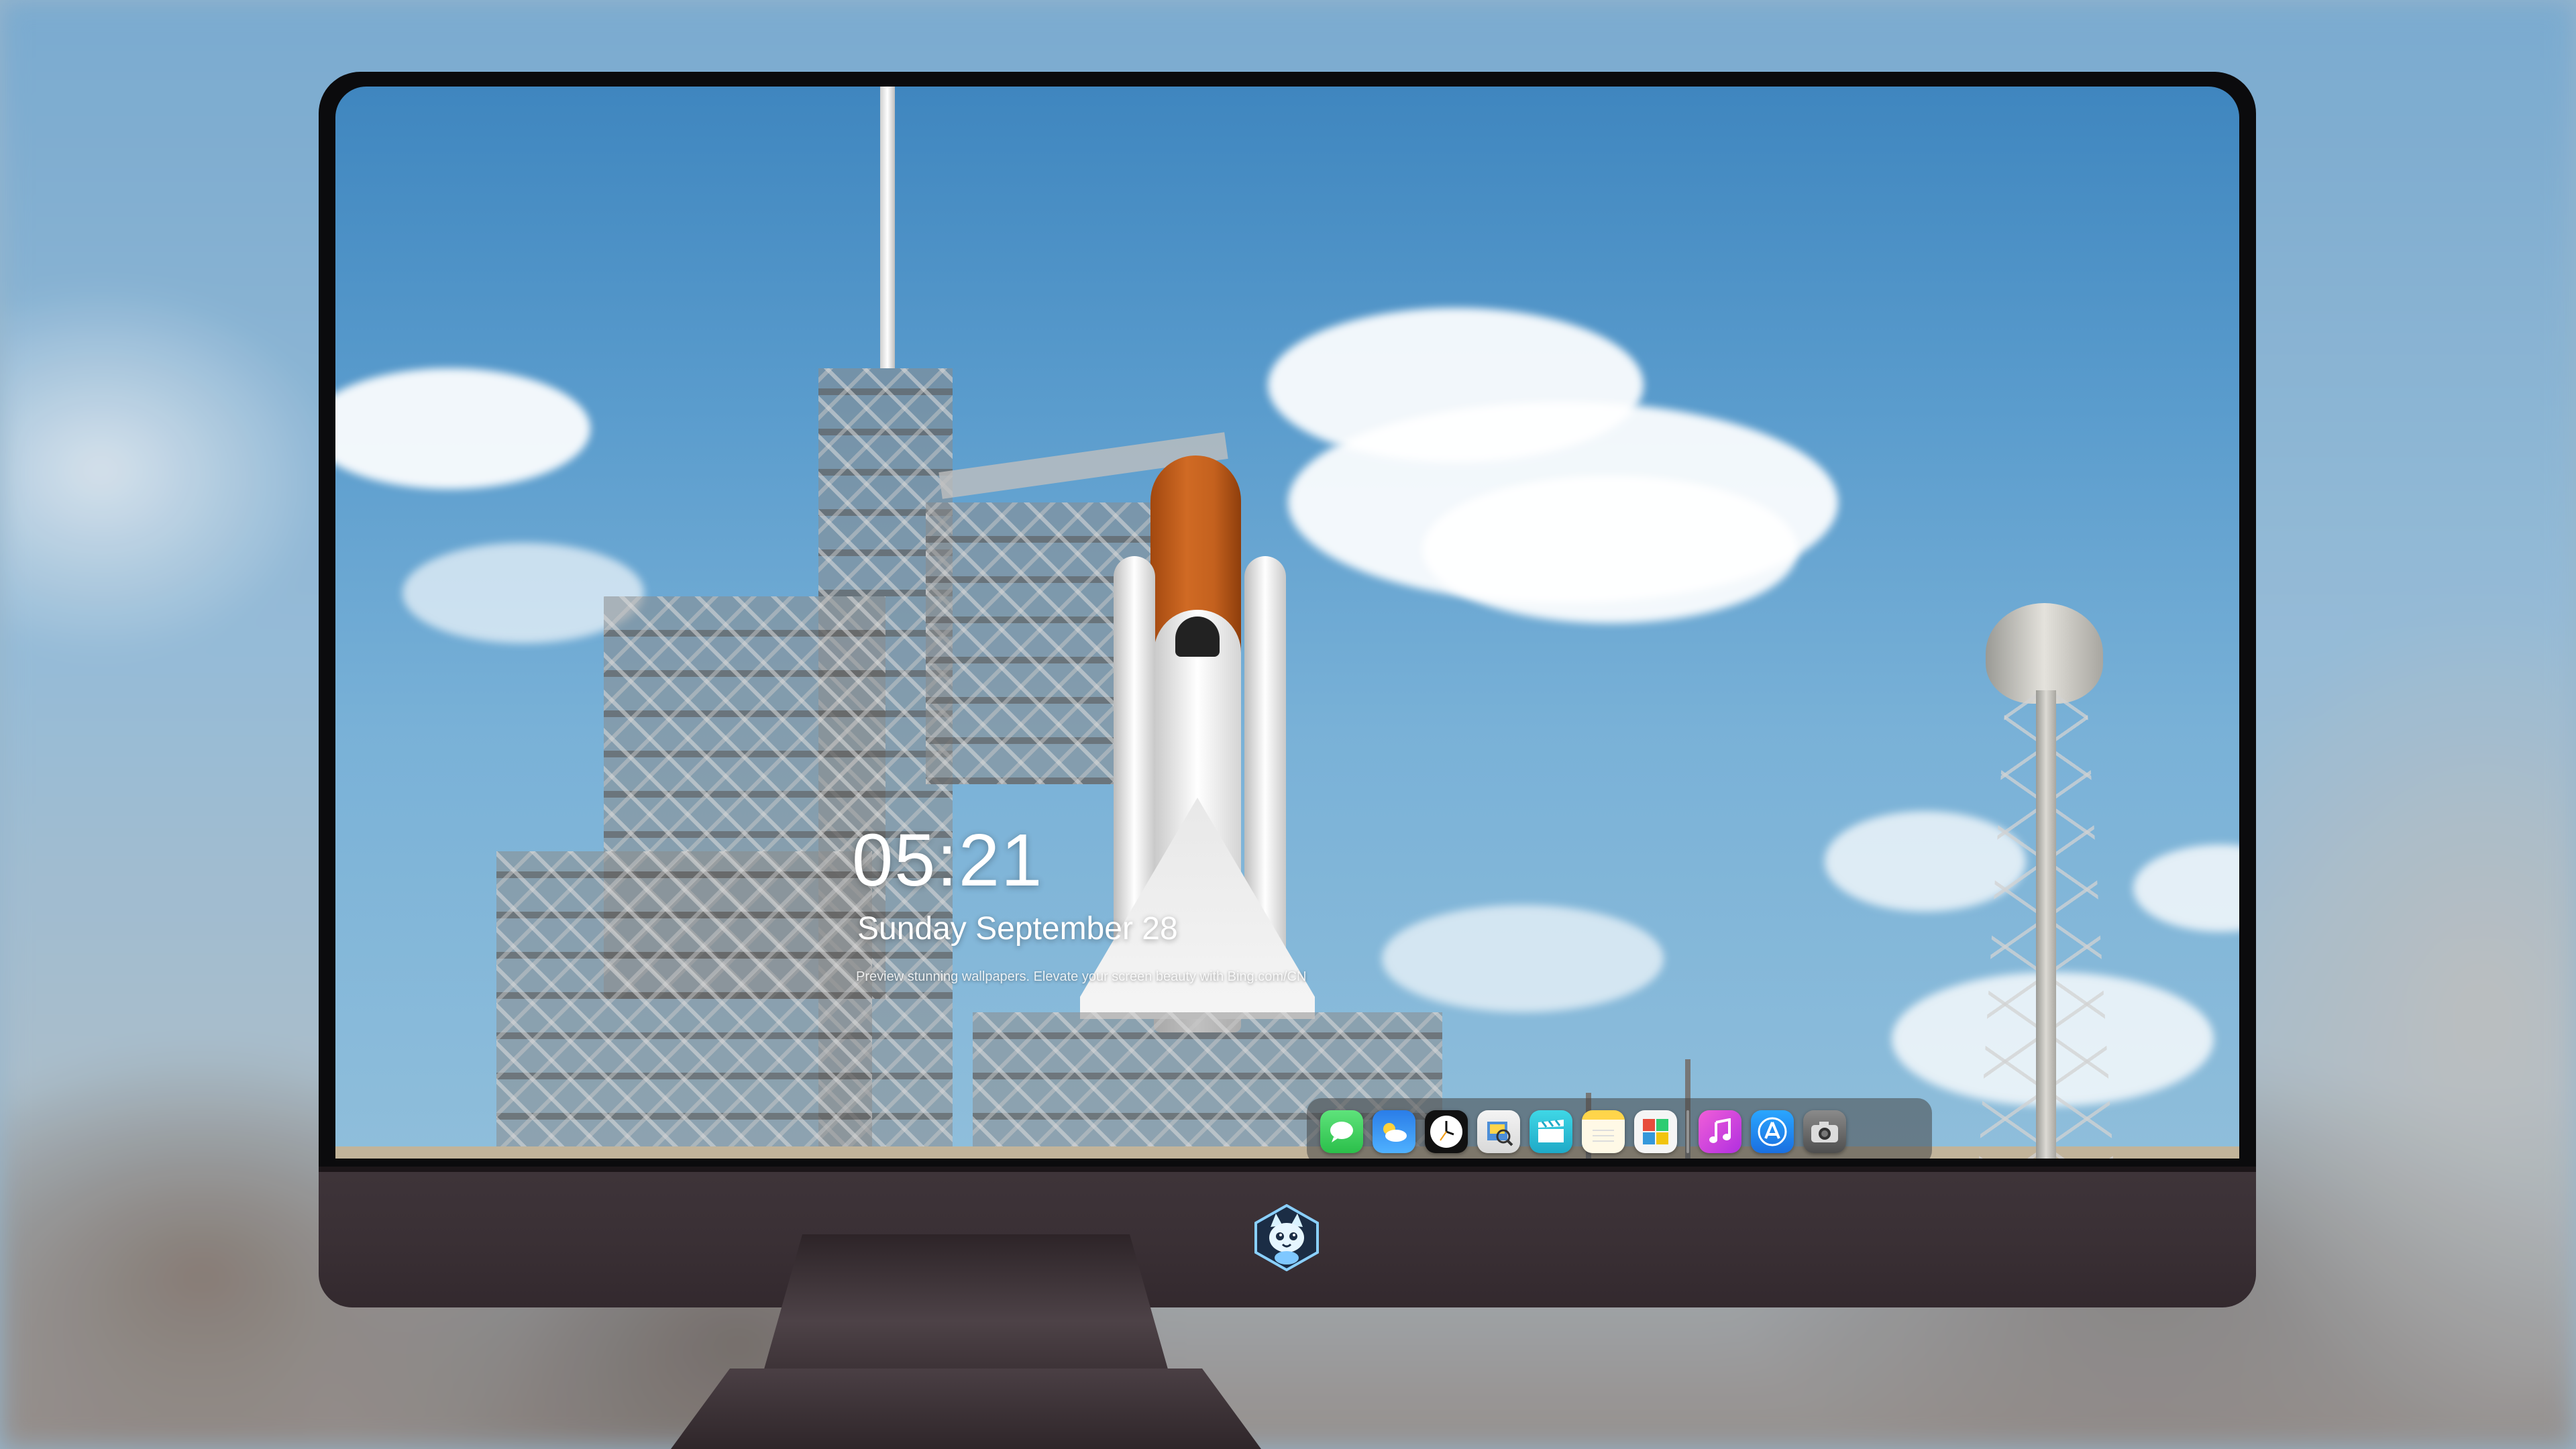 This screenshot has height=1449, width=2576. Describe the element at coordinates (1550, 1131) in the screenshot. I see `clips-icon` at that location.